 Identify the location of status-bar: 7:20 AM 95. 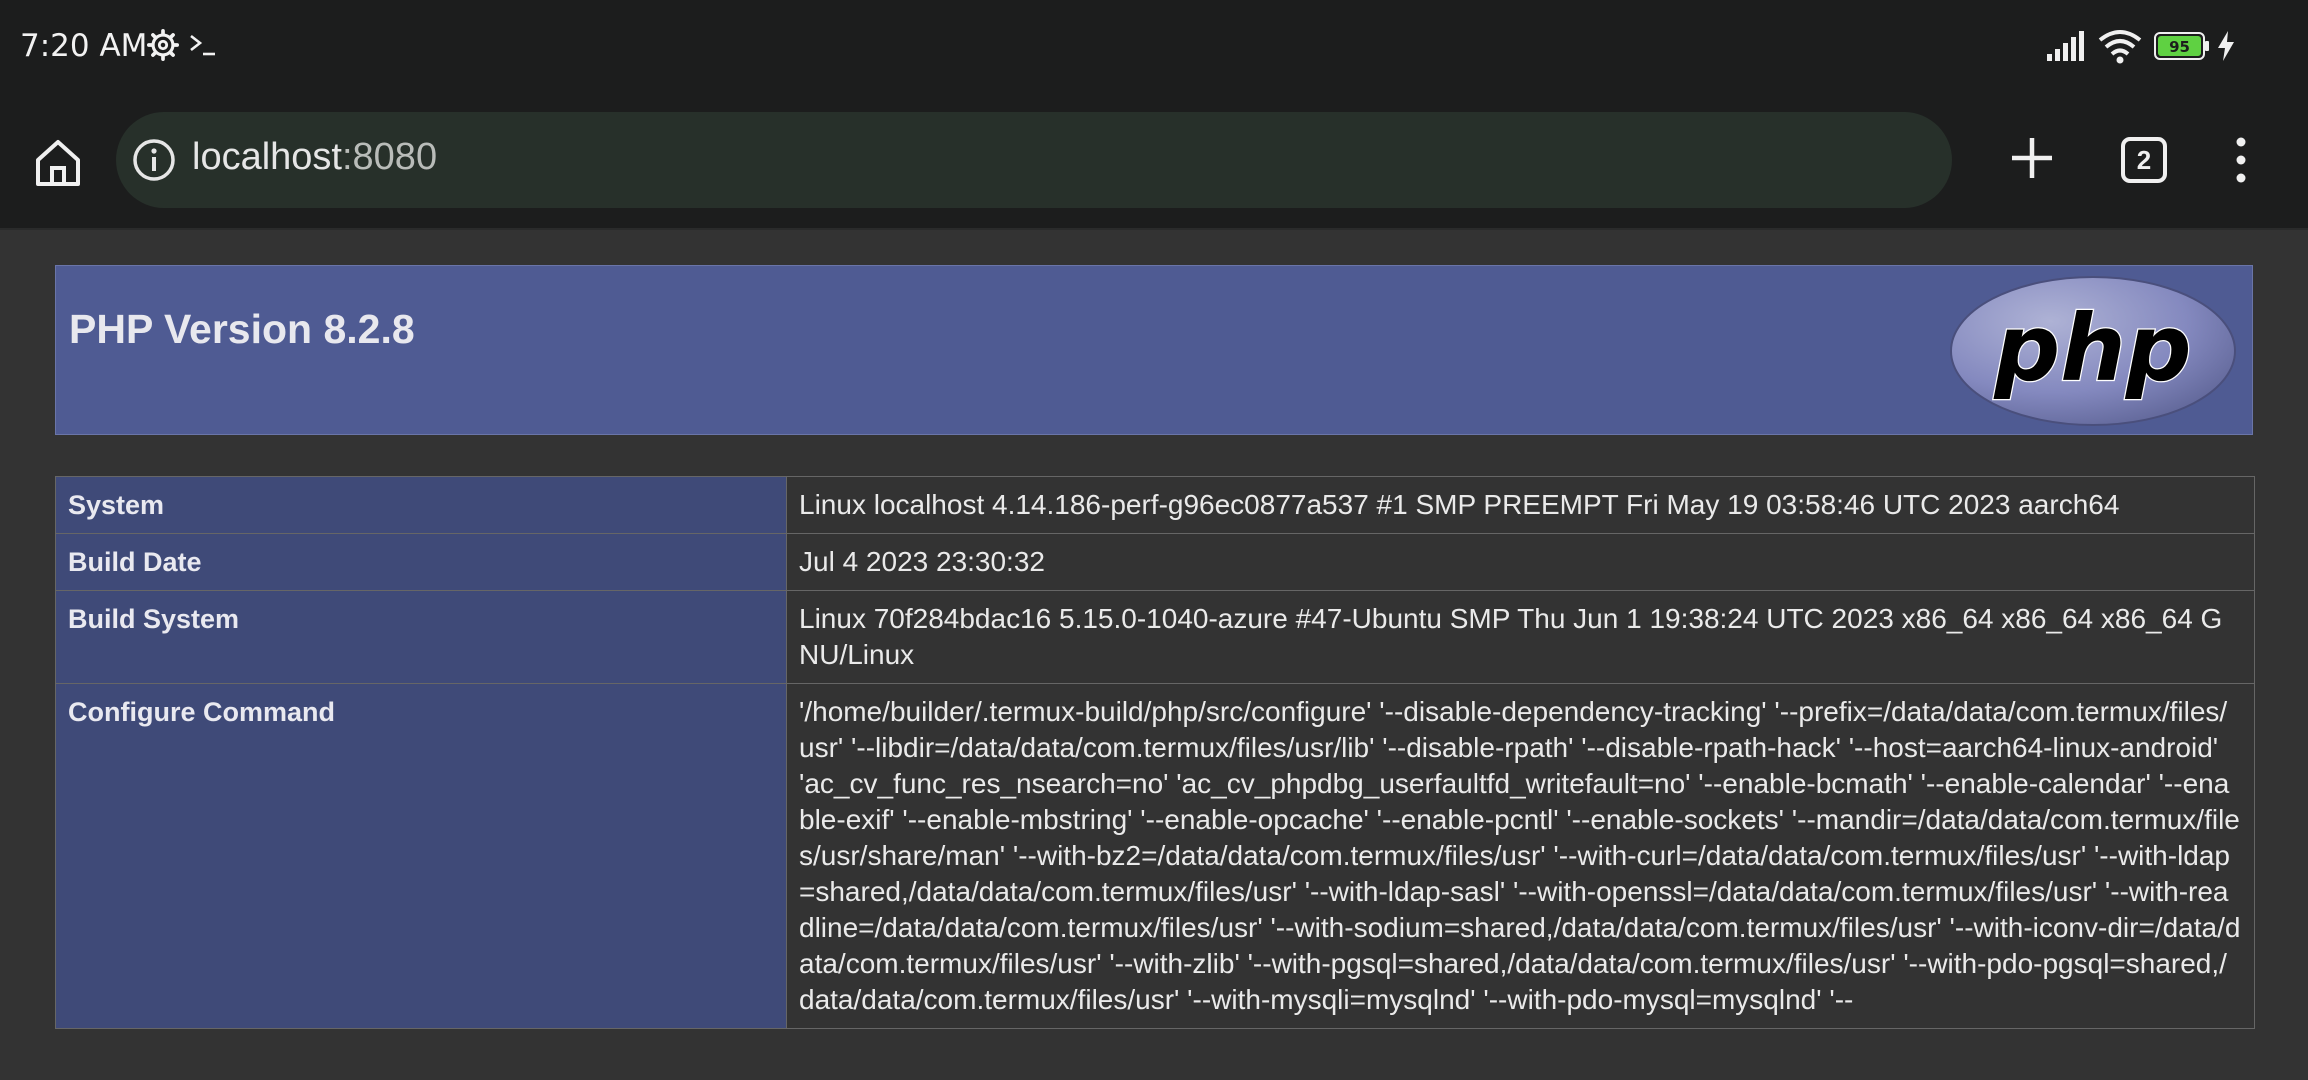
(1154, 46).